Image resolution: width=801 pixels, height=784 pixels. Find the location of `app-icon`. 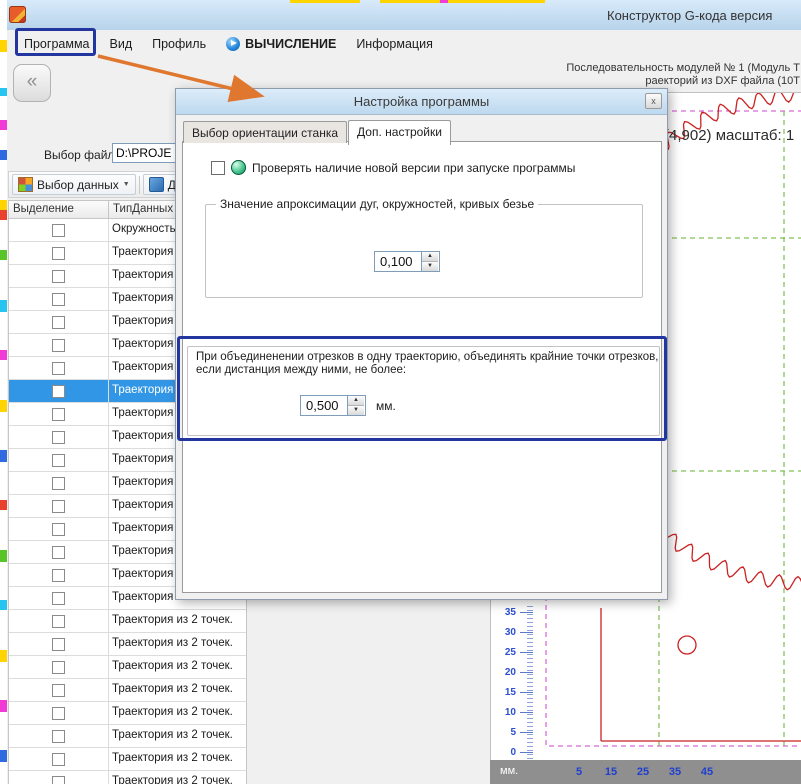

app-icon is located at coordinates (17, 14).